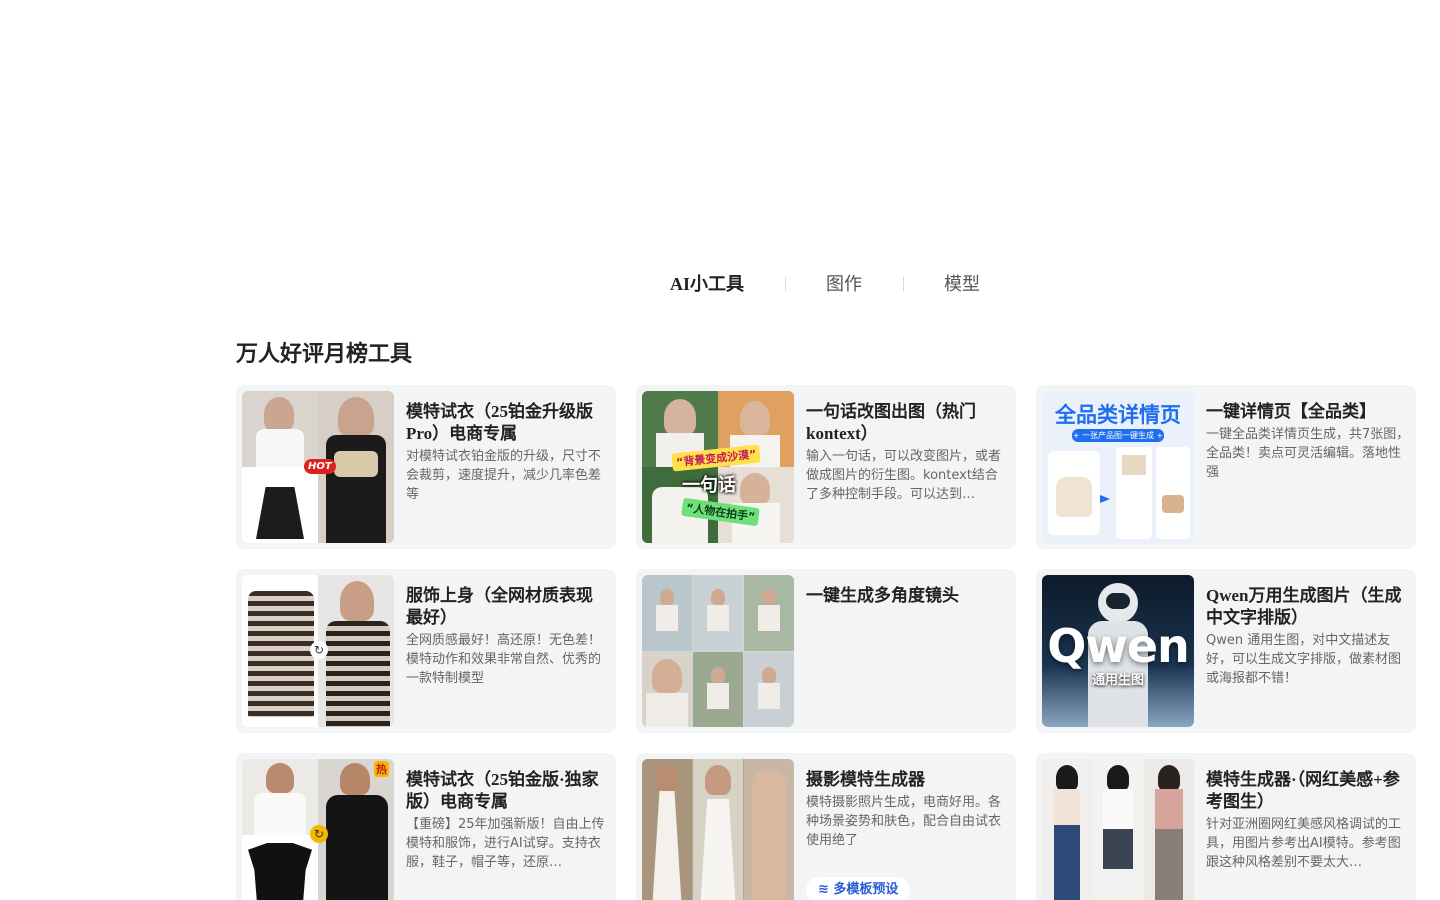  What do you see at coordinates (1304, 659) in the screenshot?
I see `card-description: Qwen 通用生图，对中文描述友好，可以生成文字排版，做素材图或海报都不错！` at bounding box center [1304, 659].